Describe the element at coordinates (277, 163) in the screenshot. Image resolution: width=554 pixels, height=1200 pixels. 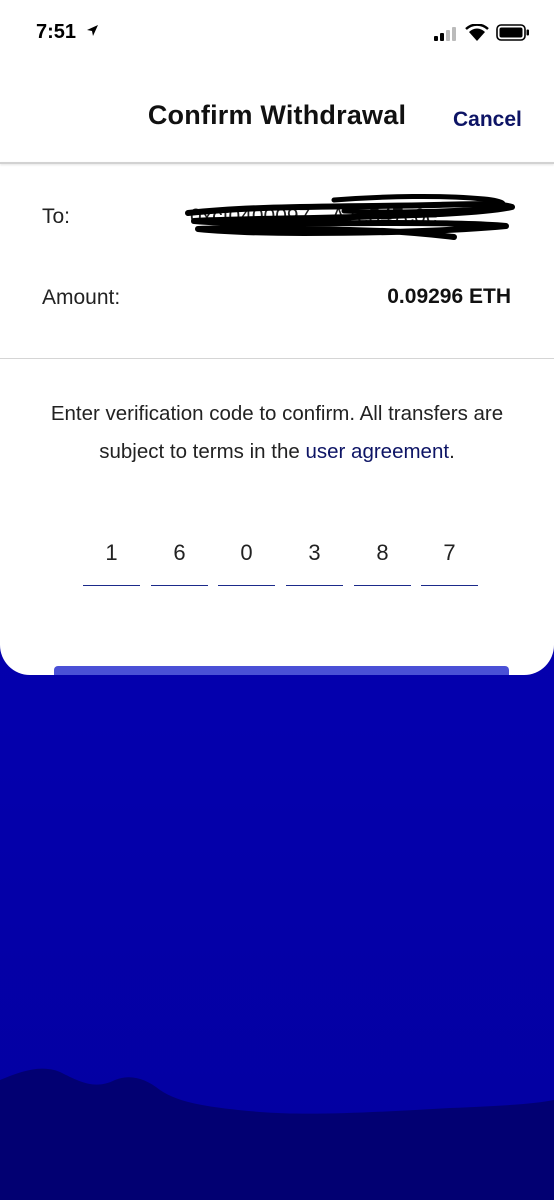
I see `header-divider` at that location.